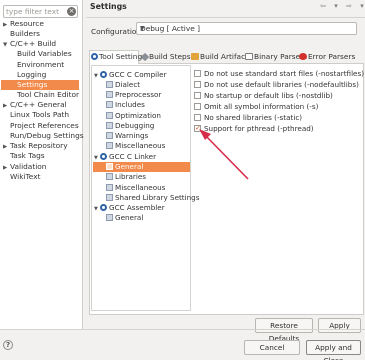 The width and height of the screenshot is (365, 360). Describe the element at coordinates (326, 57) in the screenshot. I see `tab-error-parsers: Error Parsers` at that location.